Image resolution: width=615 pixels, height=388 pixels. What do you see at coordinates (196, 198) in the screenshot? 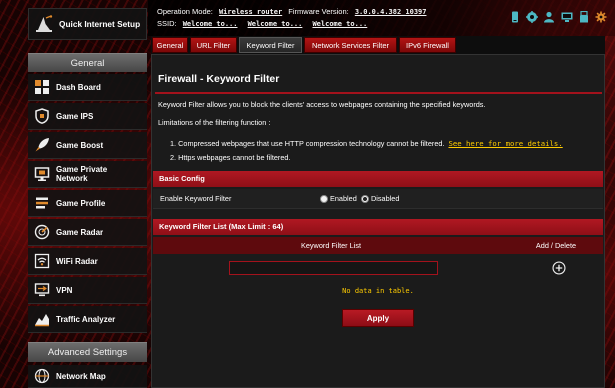
I see `enable-keyword-filter-label: Enable Keyword Filter` at bounding box center [196, 198].